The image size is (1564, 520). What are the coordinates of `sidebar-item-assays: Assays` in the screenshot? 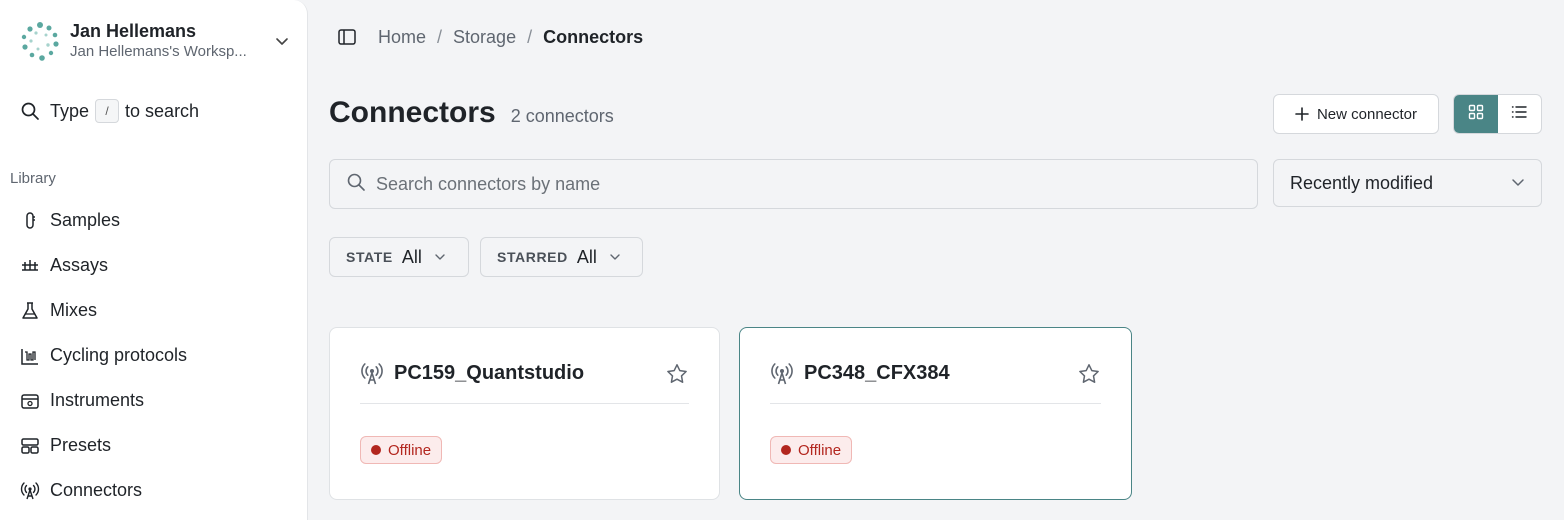 It's located at (155, 265).